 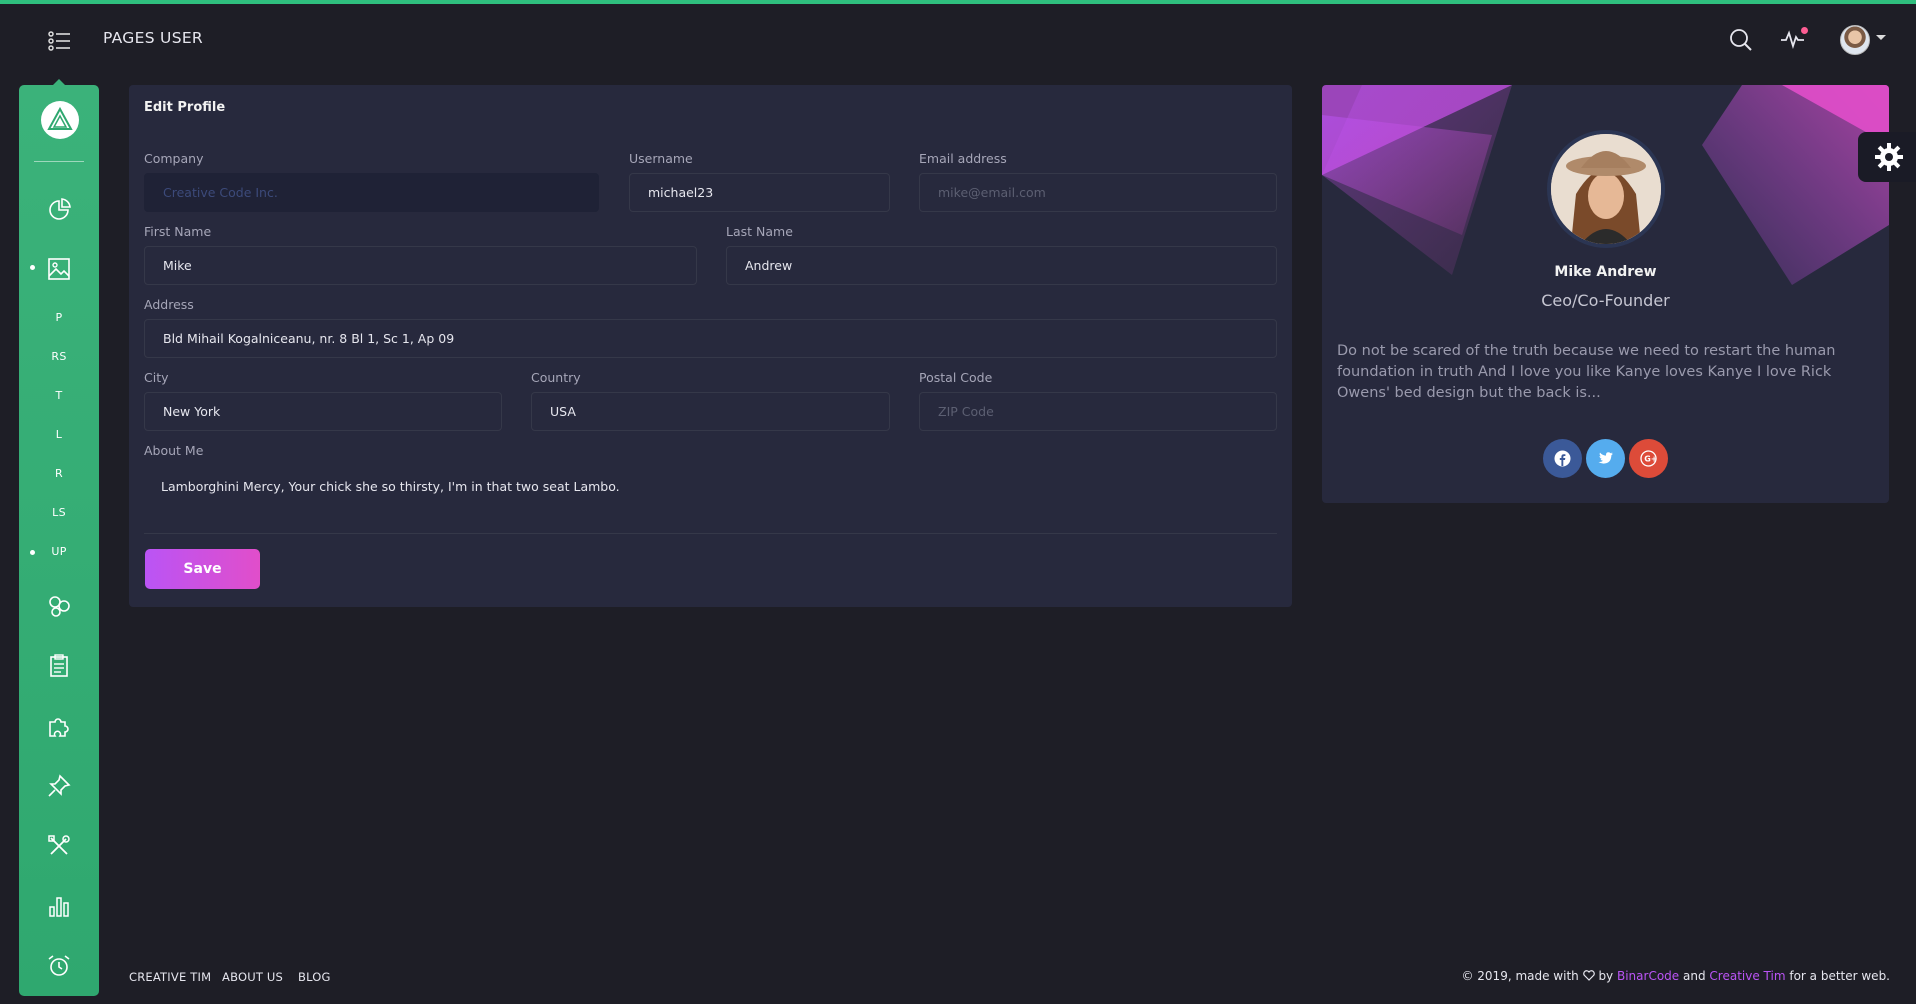 What do you see at coordinates (59, 966) in the screenshot?
I see `alarm-clock-icon` at bounding box center [59, 966].